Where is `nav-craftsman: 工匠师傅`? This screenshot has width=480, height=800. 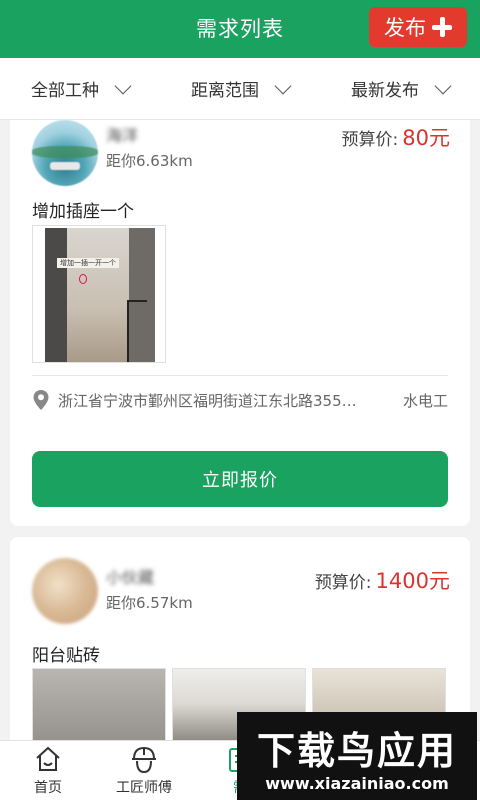 nav-craftsman: 工匠师傅 is located at coordinates (144, 770).